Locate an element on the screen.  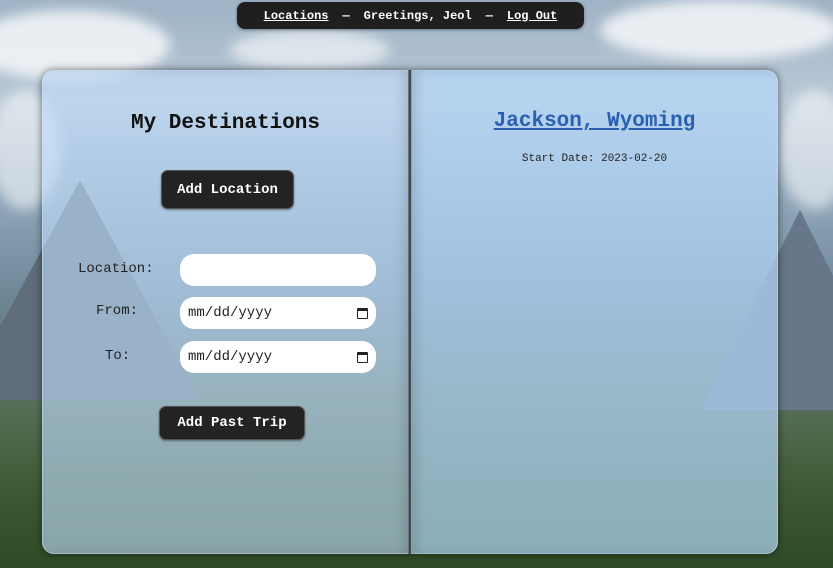
from-label: From: is located at coordinates (117, 311).